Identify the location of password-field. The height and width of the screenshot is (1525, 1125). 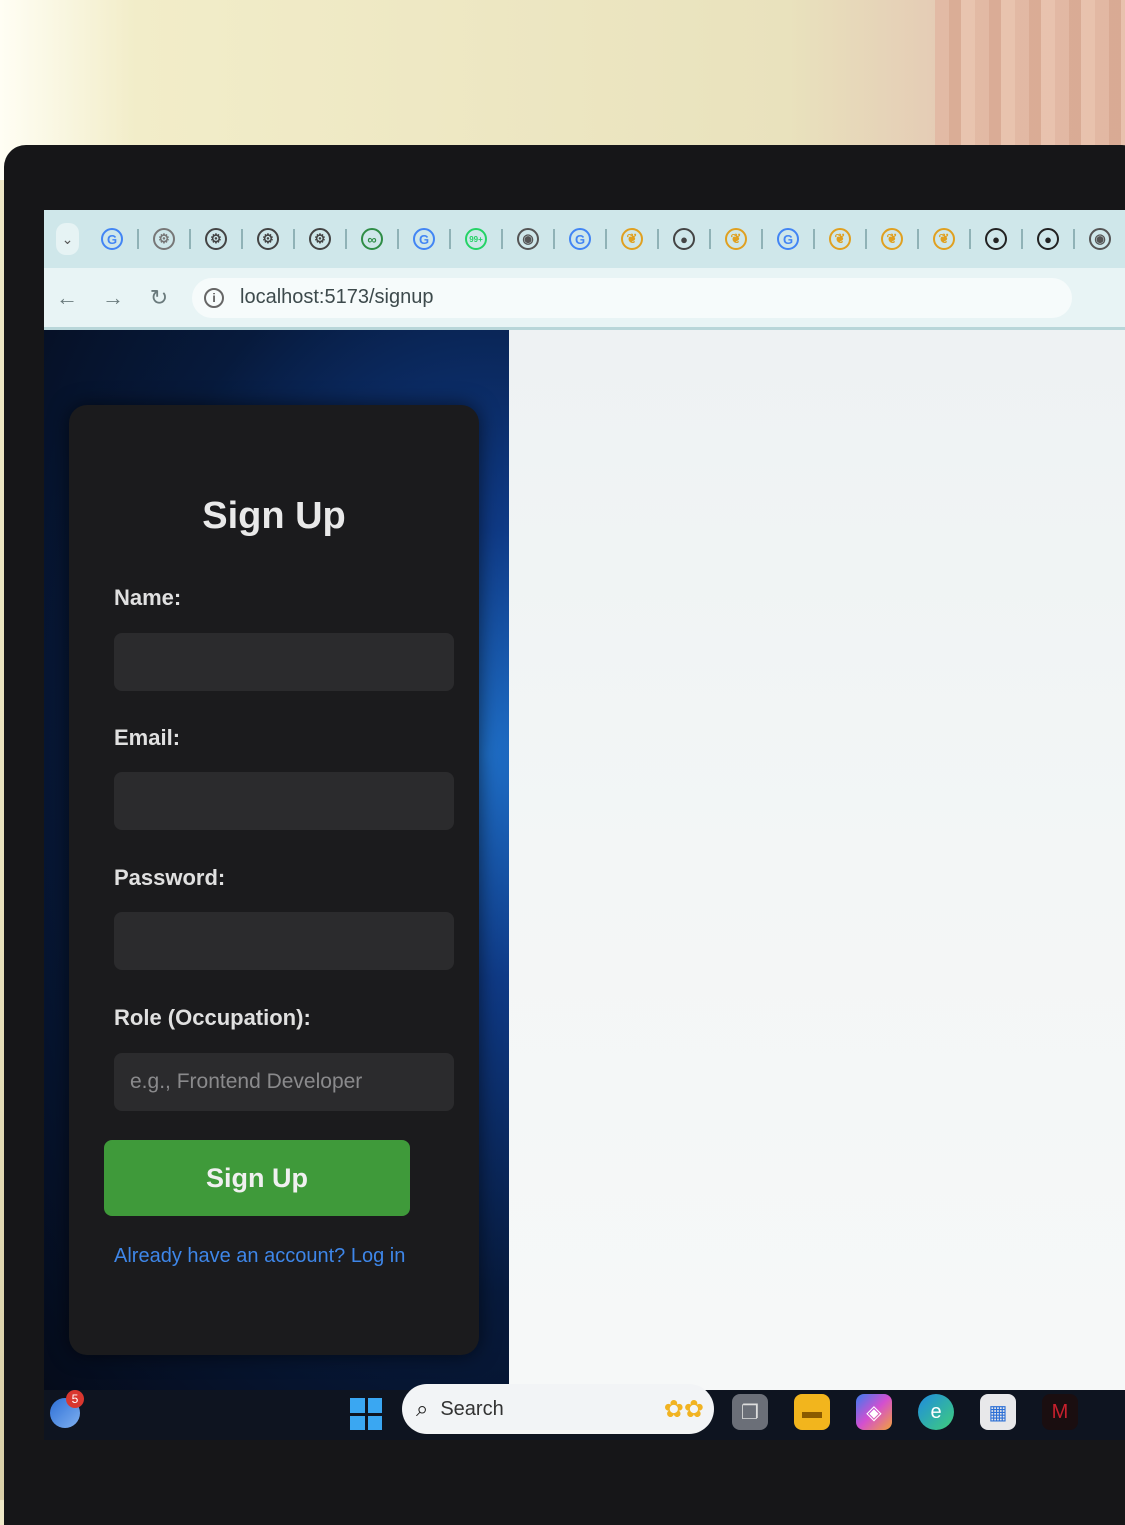
(284, 941).